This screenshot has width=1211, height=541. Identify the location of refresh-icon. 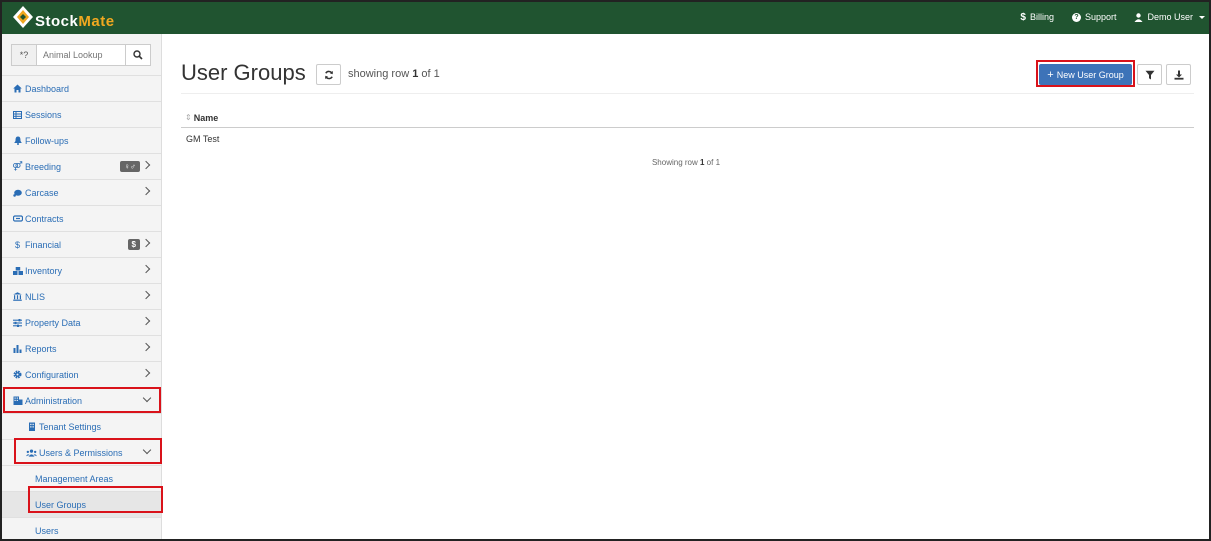
(328, 74).